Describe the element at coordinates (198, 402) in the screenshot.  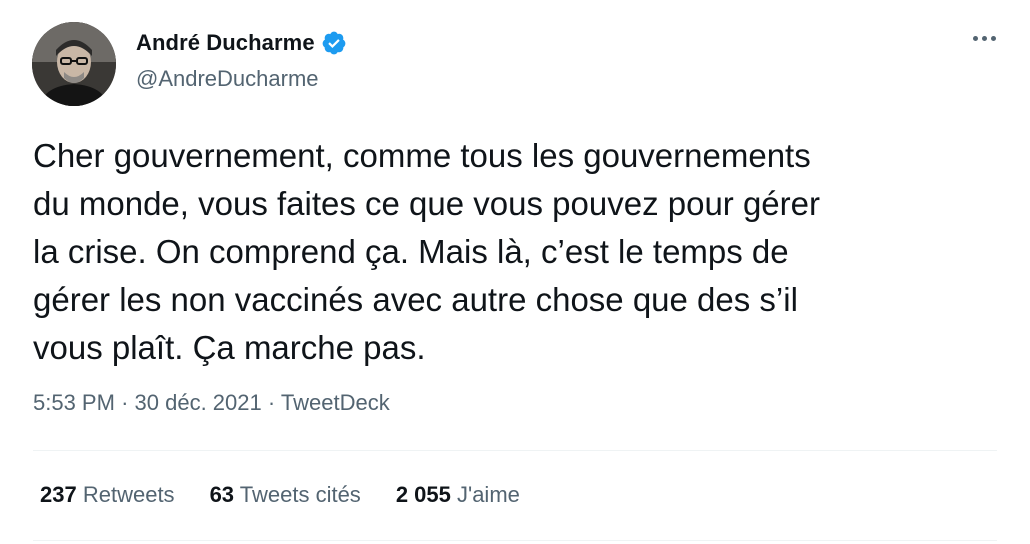
I see `tweet-date: 30 déc. 2021` at that location.